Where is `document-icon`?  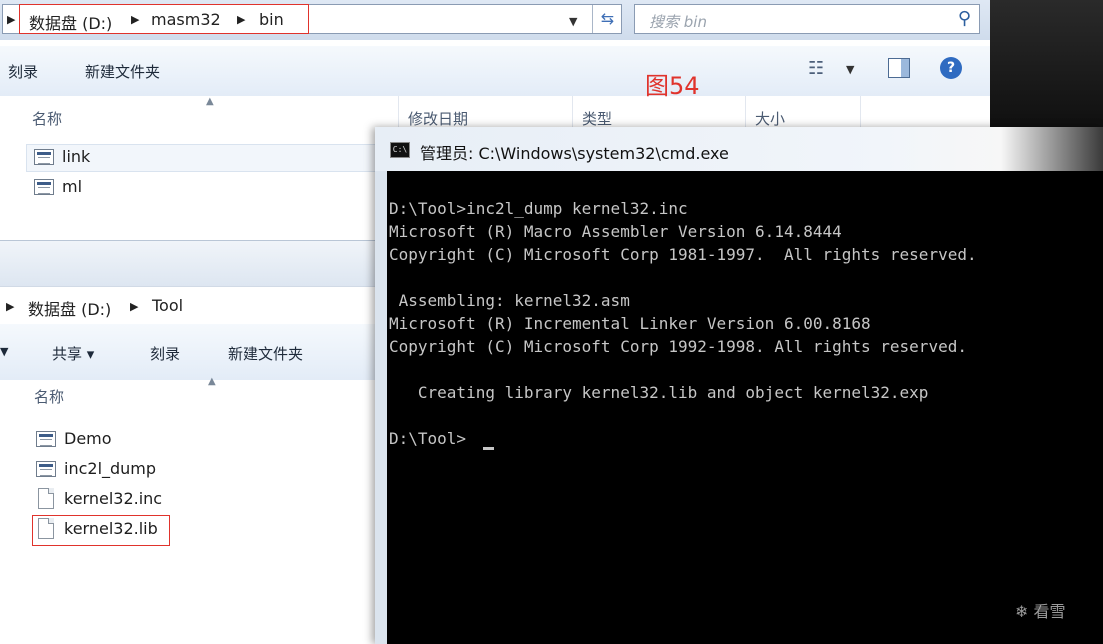 document-icon is located at coordinates (46, 498).